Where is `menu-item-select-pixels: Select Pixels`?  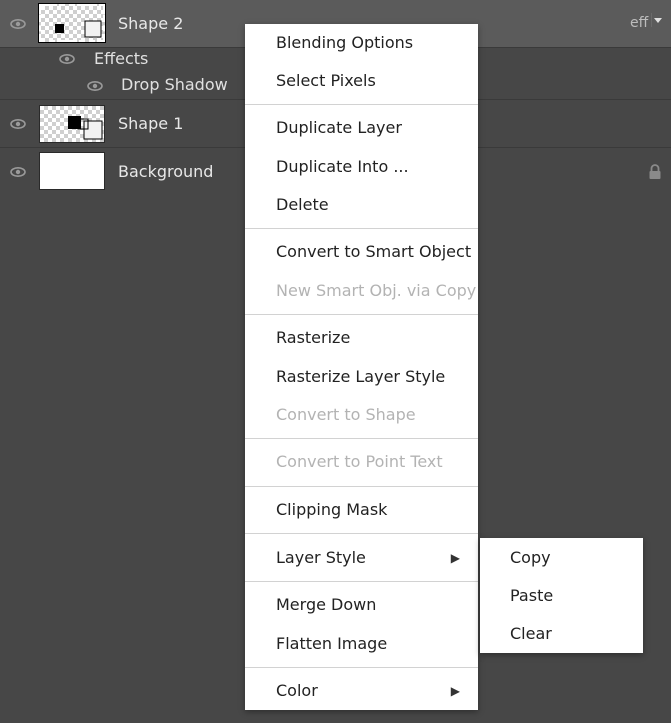 menu-item-select-pixels: Select Pixels is located at coordinates (361, 81).